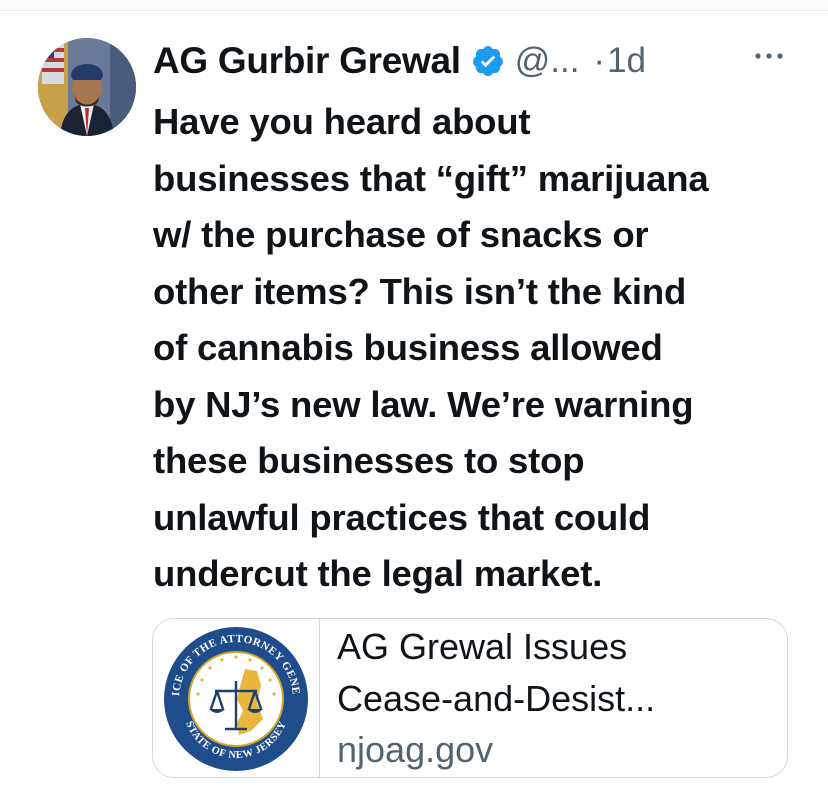 The height and width of the screenshot is (806, 828). I want to click on author-avatar, so click(87, 87).